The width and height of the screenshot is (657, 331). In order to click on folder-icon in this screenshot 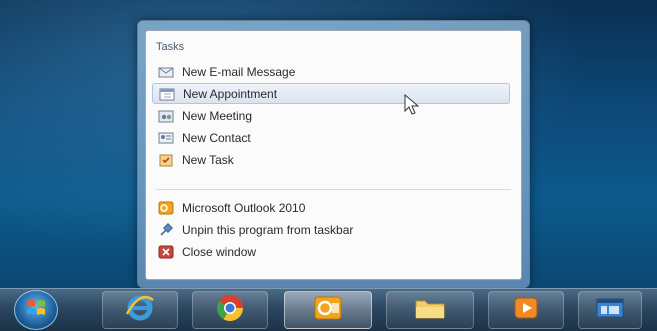, I will do `click(430, 310)`.